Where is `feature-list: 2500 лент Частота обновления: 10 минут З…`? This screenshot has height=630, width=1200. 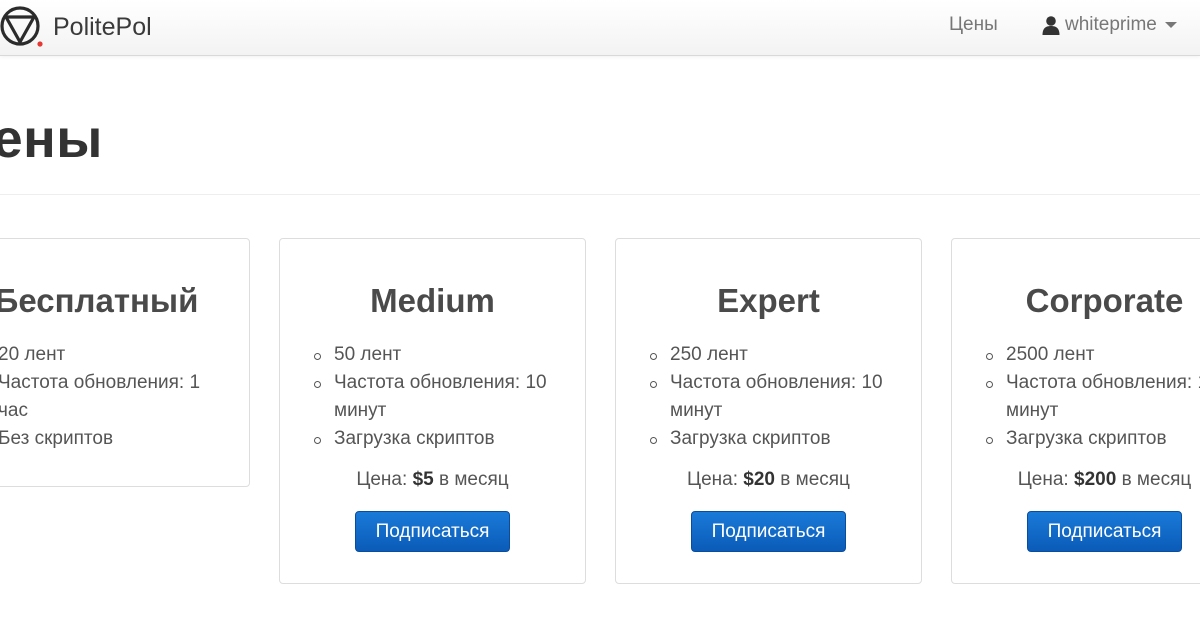 feature-list: 2500 лент Частота обновления: 10 минут З… is located at coordinates (1093, 397).